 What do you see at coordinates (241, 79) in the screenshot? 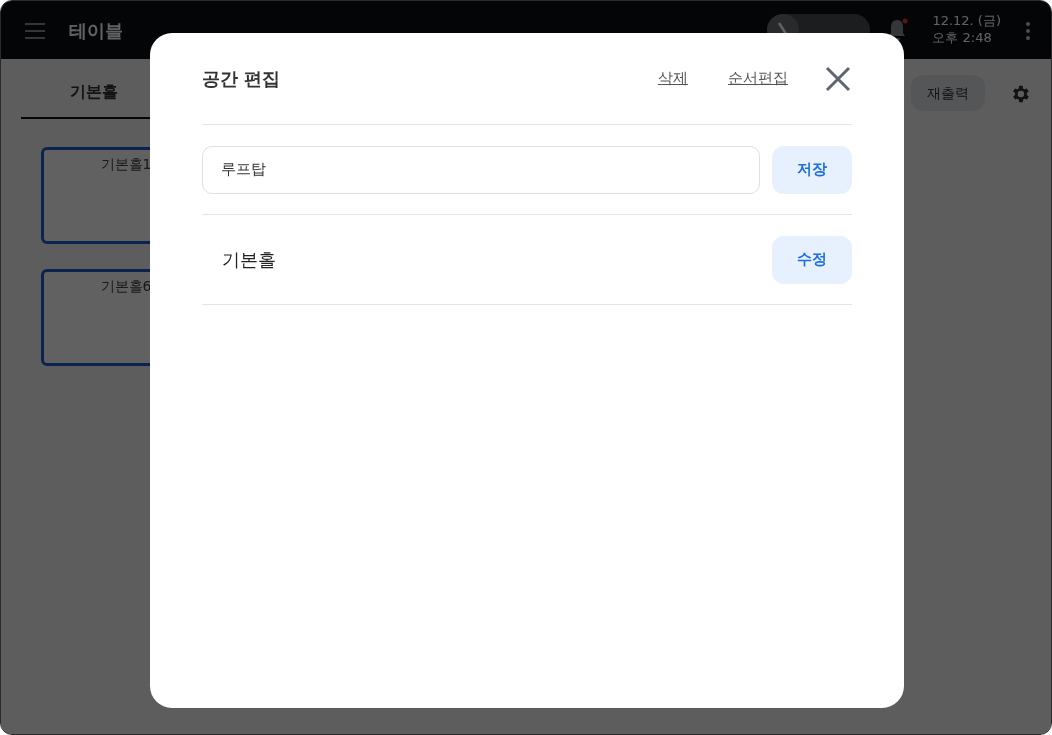
I see `modal-title: 공간 편집` at bounding box center [241, 79].